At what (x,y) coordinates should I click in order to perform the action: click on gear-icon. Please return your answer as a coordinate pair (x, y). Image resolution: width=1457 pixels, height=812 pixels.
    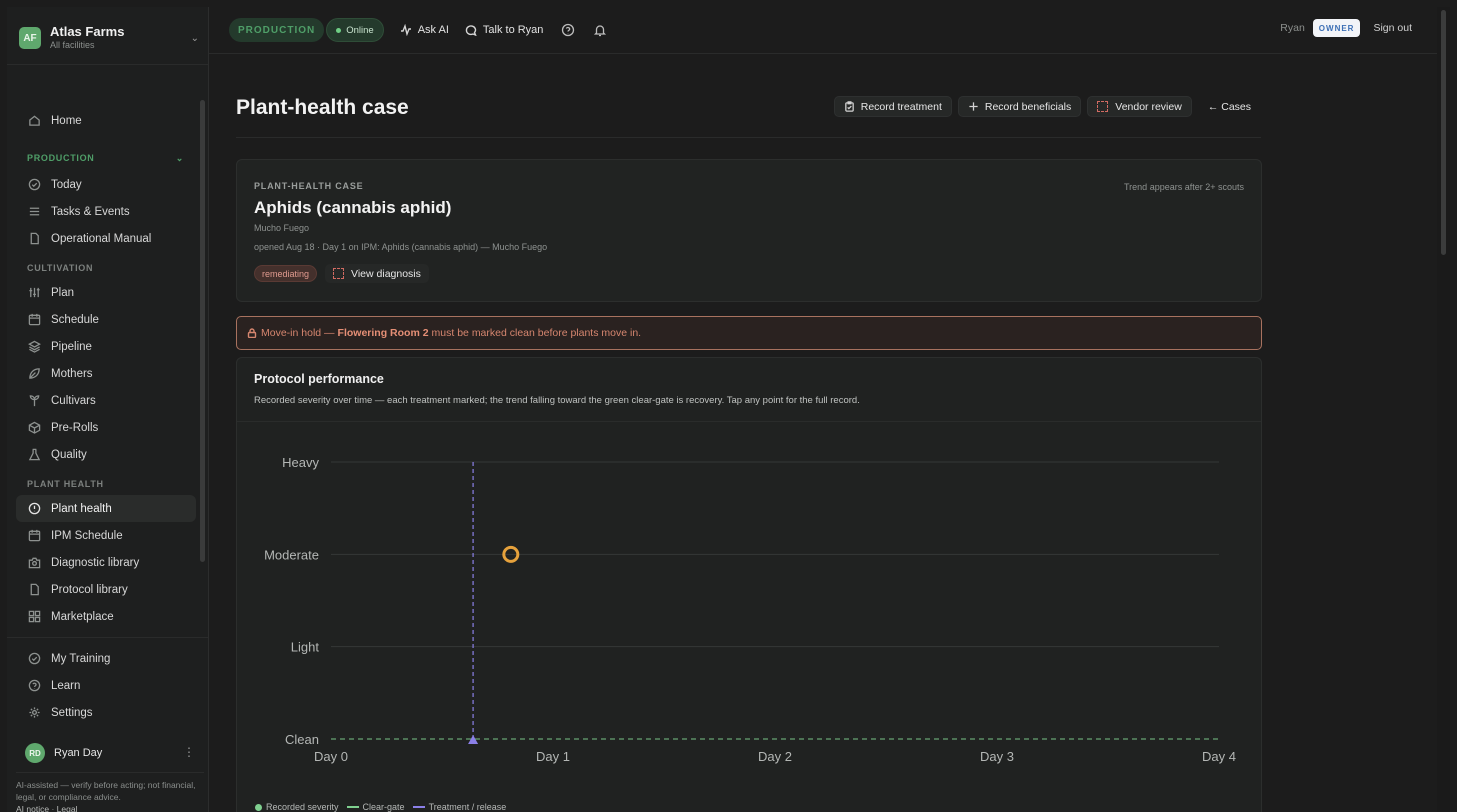
    Looking at the image, I should click on (34, 712).